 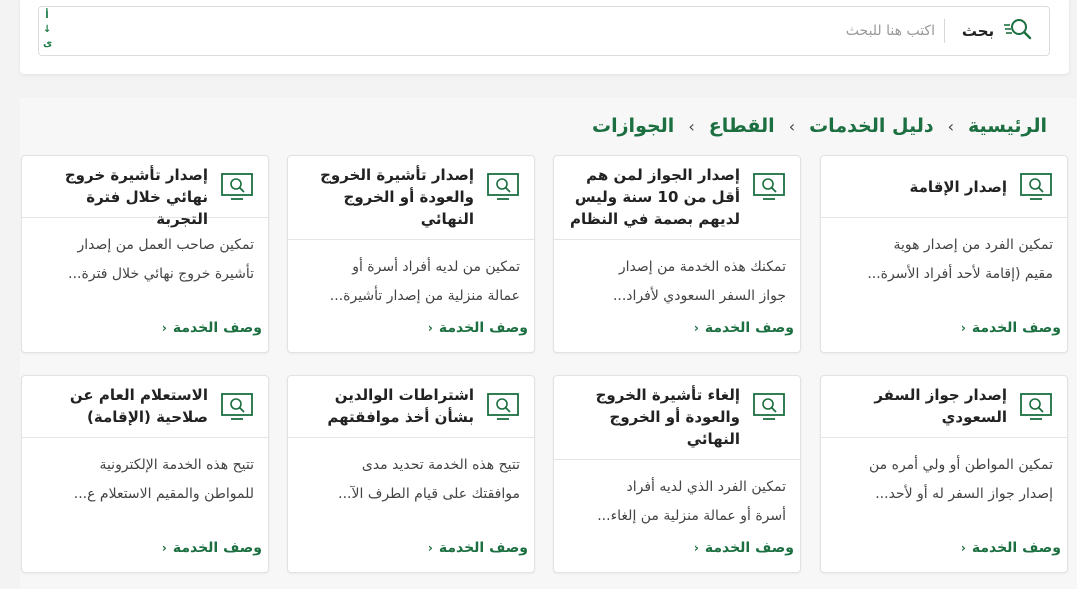 I want to click on search-button: بحث, so click(x=997, y=31).